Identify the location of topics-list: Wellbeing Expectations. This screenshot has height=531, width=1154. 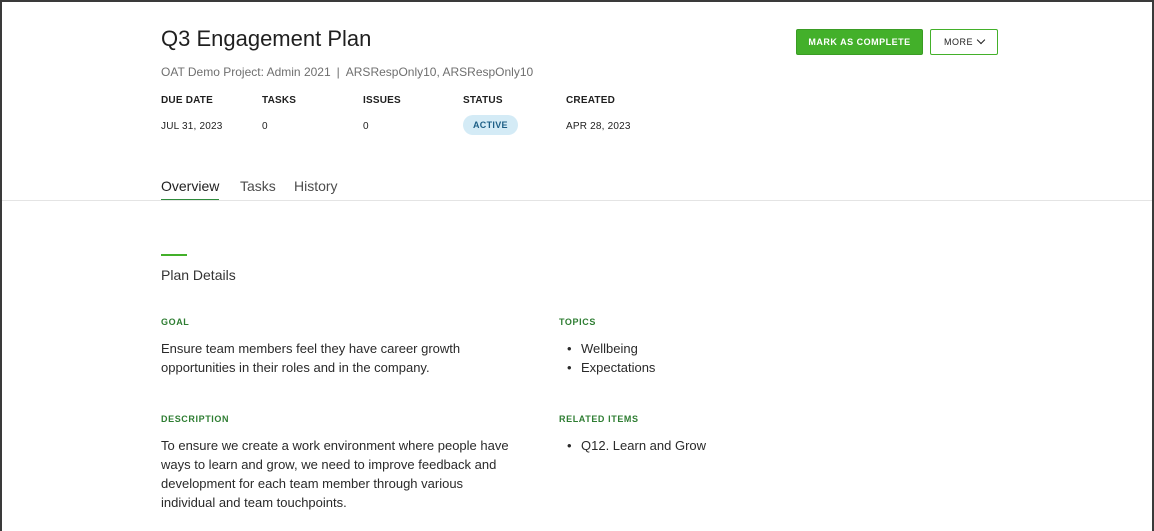
(607, 358).